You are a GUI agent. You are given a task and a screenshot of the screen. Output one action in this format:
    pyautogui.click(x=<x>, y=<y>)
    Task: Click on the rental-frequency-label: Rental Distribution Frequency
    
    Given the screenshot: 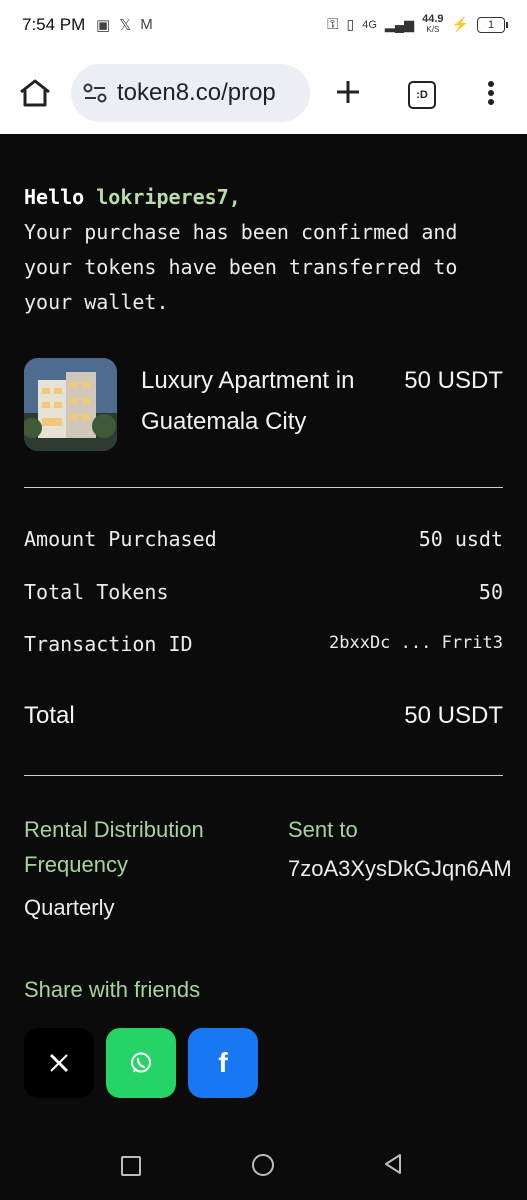 What is the action you would take?
    pyautogui.click(x=114, y=847)
    